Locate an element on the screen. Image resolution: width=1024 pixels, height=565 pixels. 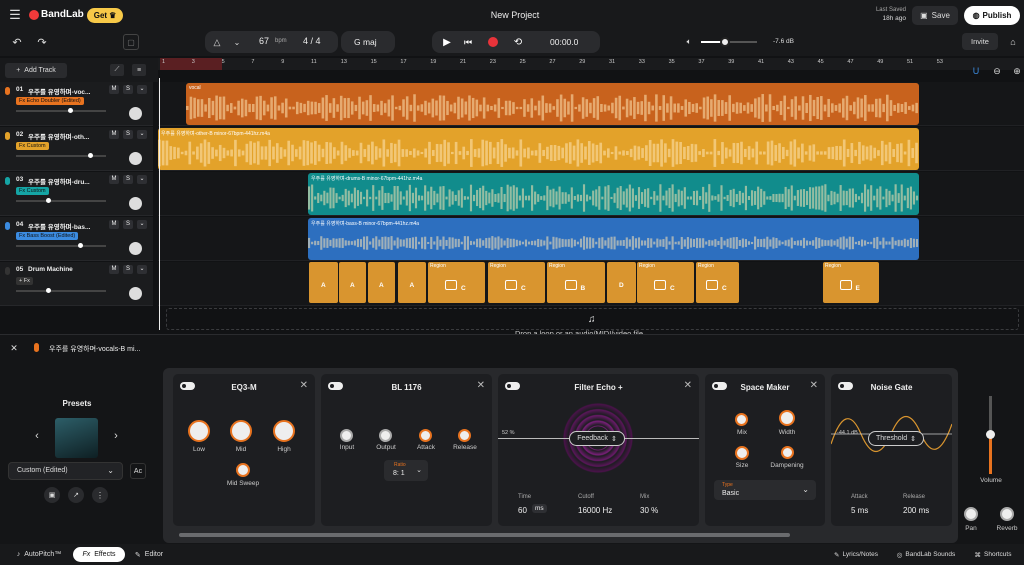
autopitch-tab: ♪ AutoPitch™ is located at coordinates (39, 554).